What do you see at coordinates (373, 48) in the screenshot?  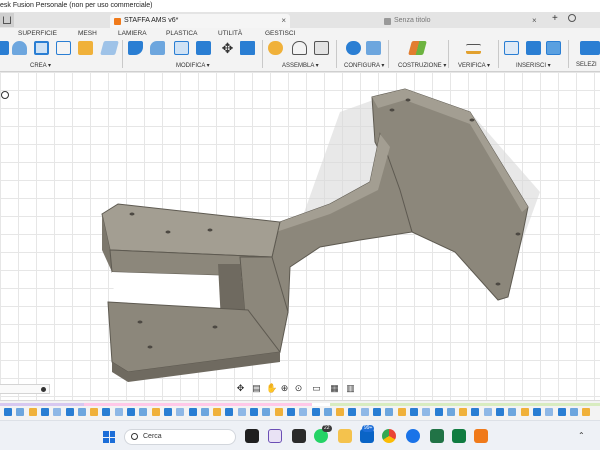 I see `configuration-table-icon` at bounding box center [373, 48].